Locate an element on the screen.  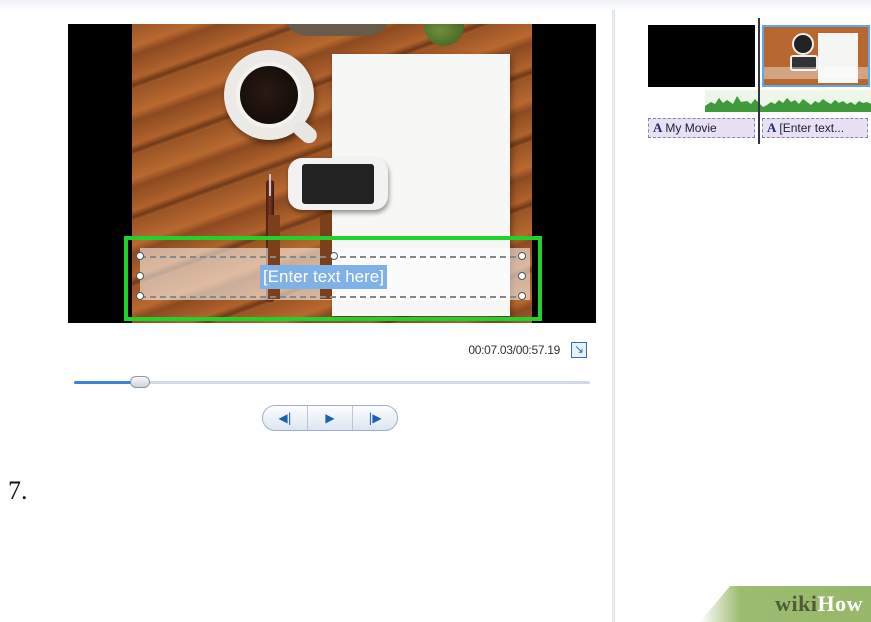
thumbnail-cup-image is located at coordinates (803, 44).